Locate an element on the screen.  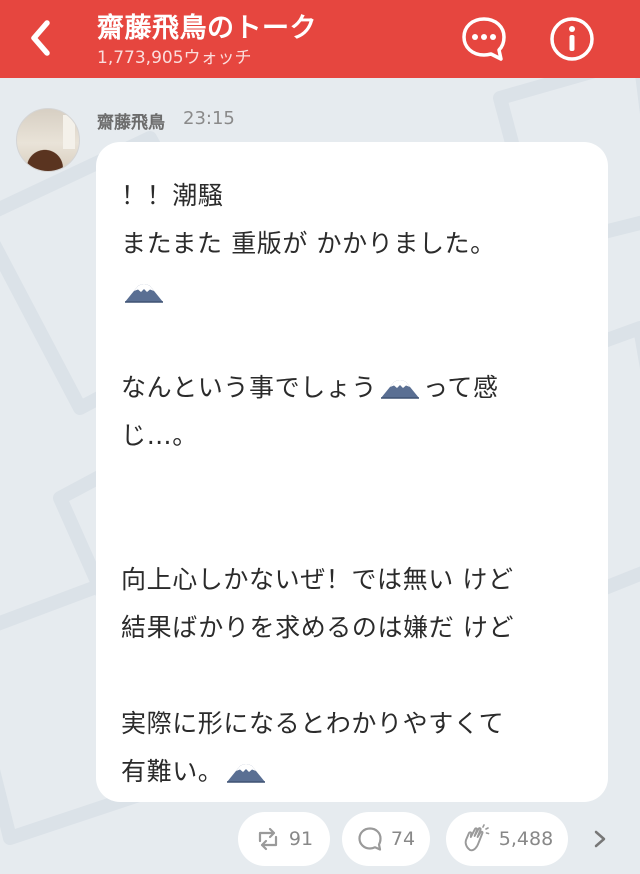
comment-icon is located at coordinates (370, 839).